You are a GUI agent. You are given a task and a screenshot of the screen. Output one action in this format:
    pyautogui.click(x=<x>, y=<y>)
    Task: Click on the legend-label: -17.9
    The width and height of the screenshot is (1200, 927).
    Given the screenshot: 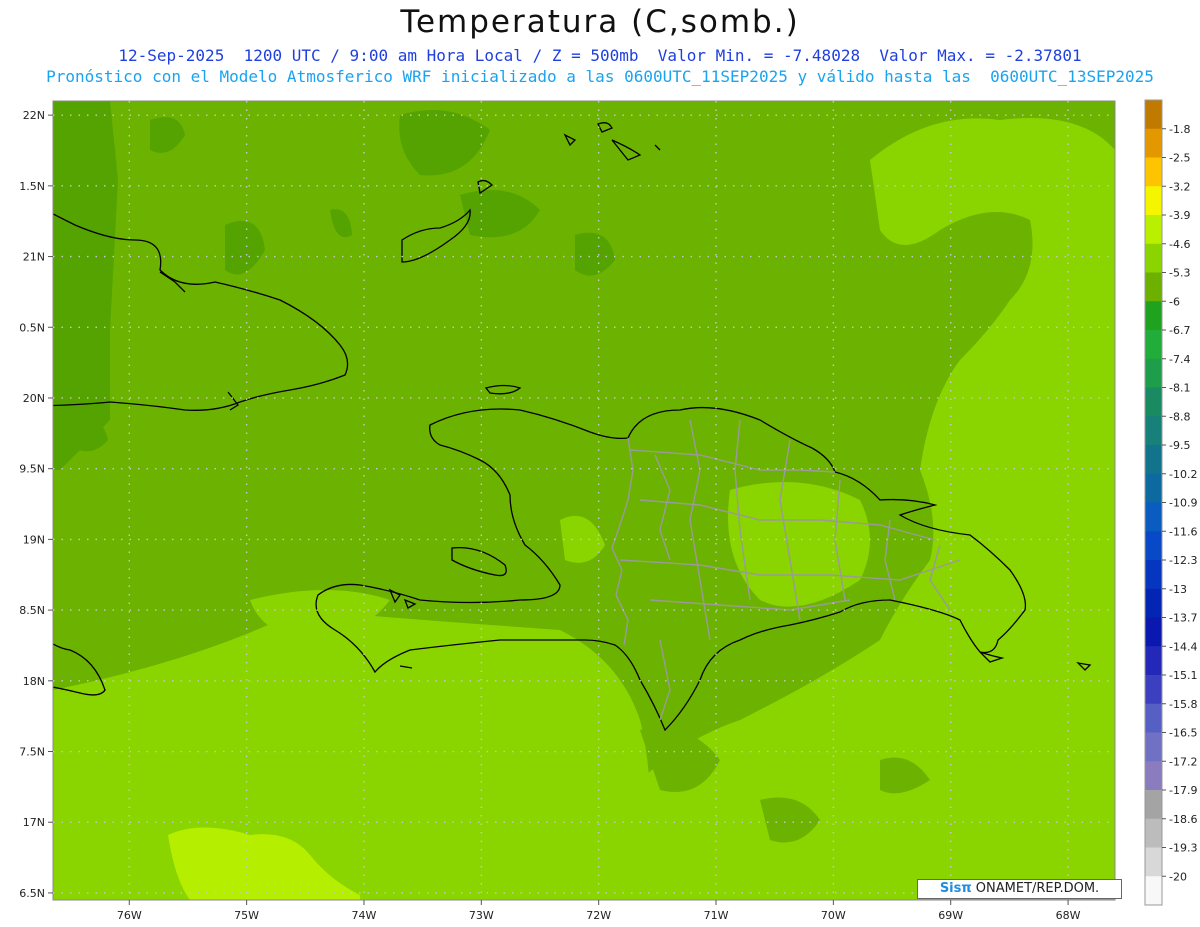 What is the action you would take?
    pyautogui.click(x=1183, y=790)
    